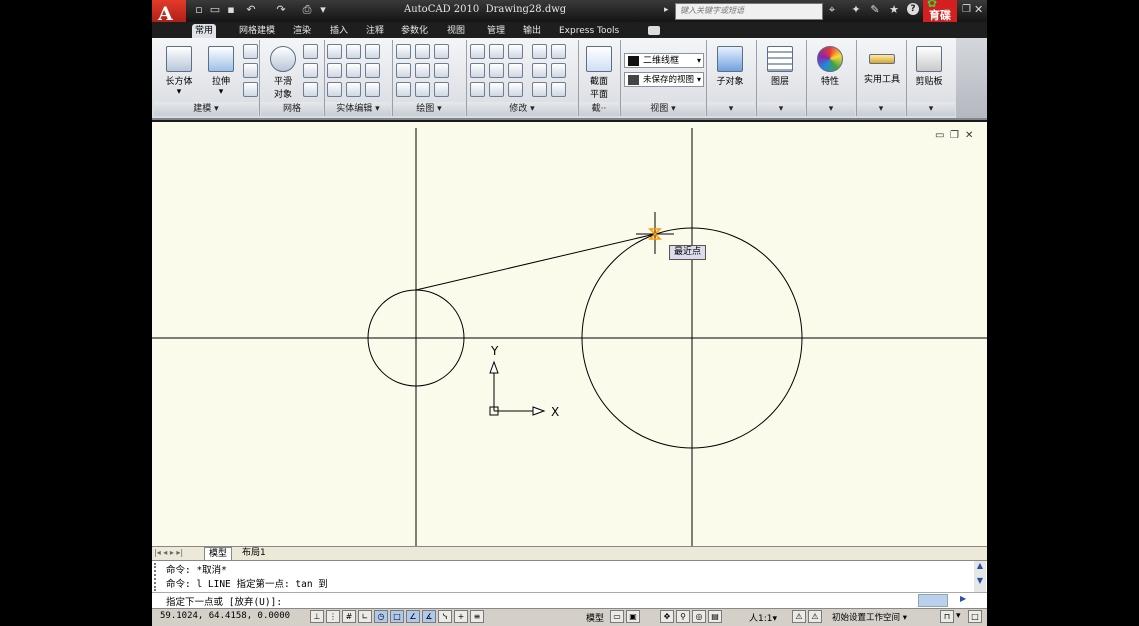  What do you see at coordinates (334, 51) in the screenshot?
I see `union-icon` at bounding box center [334, 51].